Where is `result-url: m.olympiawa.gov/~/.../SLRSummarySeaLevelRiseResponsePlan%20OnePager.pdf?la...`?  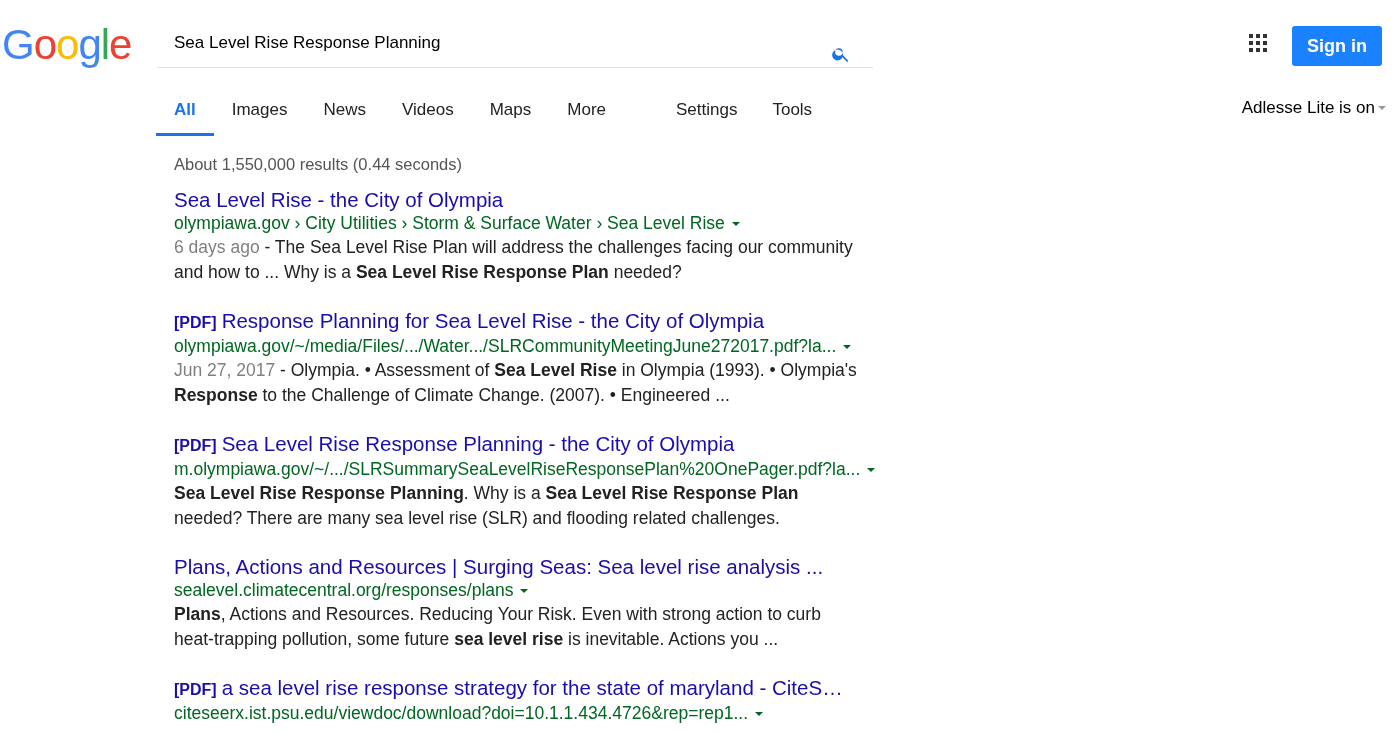
result-url: m.olympiawa.gov/~/.../SLRSummarySeaLevelRiseResponsePlan%20OnePager.pdf?la... is located at coordinates (517, 470).